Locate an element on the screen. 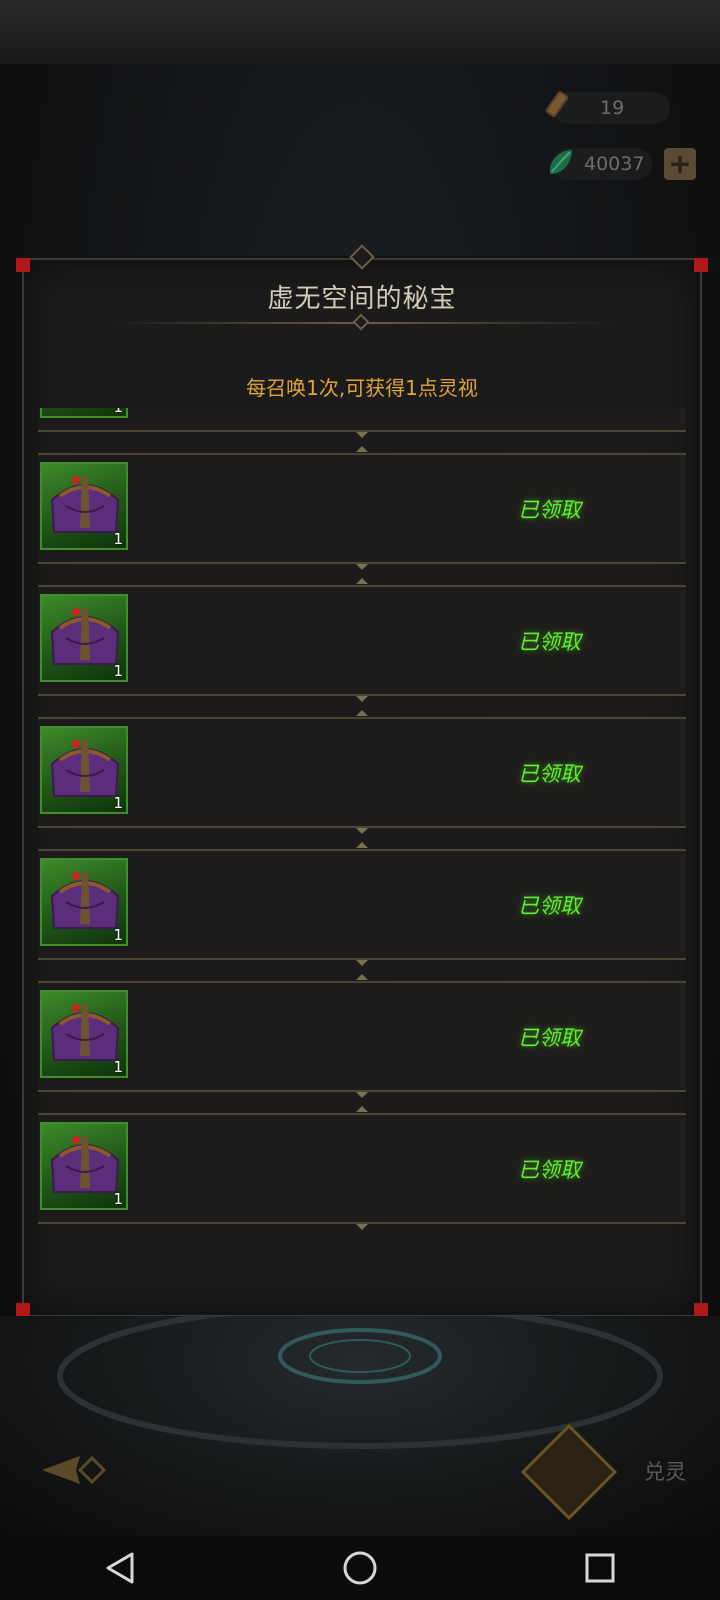 Image resolution: width=720 pixels, height=1600 pixels. dialog-title: 虚无空间的秘宝 is located at coordinates (362, 299).